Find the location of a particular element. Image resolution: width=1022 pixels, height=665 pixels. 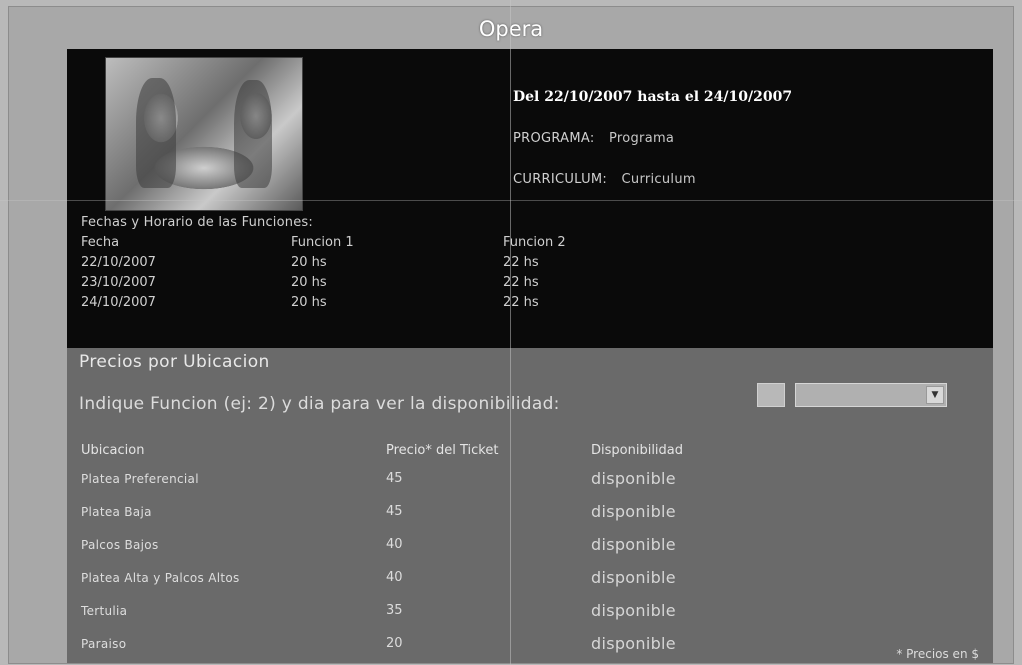

location-name: Platea Alta y Palcos Altos is located at coordinates (160, 577).